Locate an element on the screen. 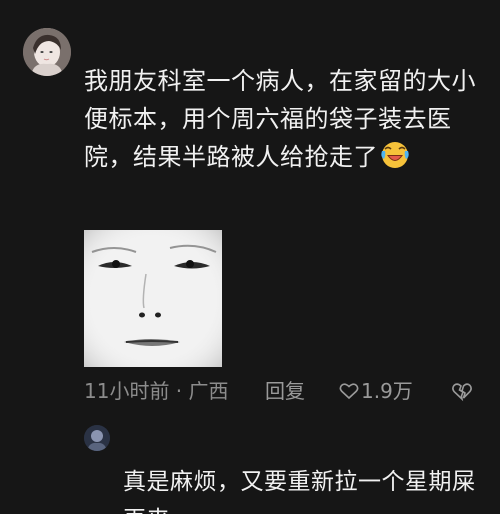 This screenshot has height=514, width=500. reply-text: 真是麻烦，又要重新拉一个星期屎再来 is located at coordinates (299, 491).